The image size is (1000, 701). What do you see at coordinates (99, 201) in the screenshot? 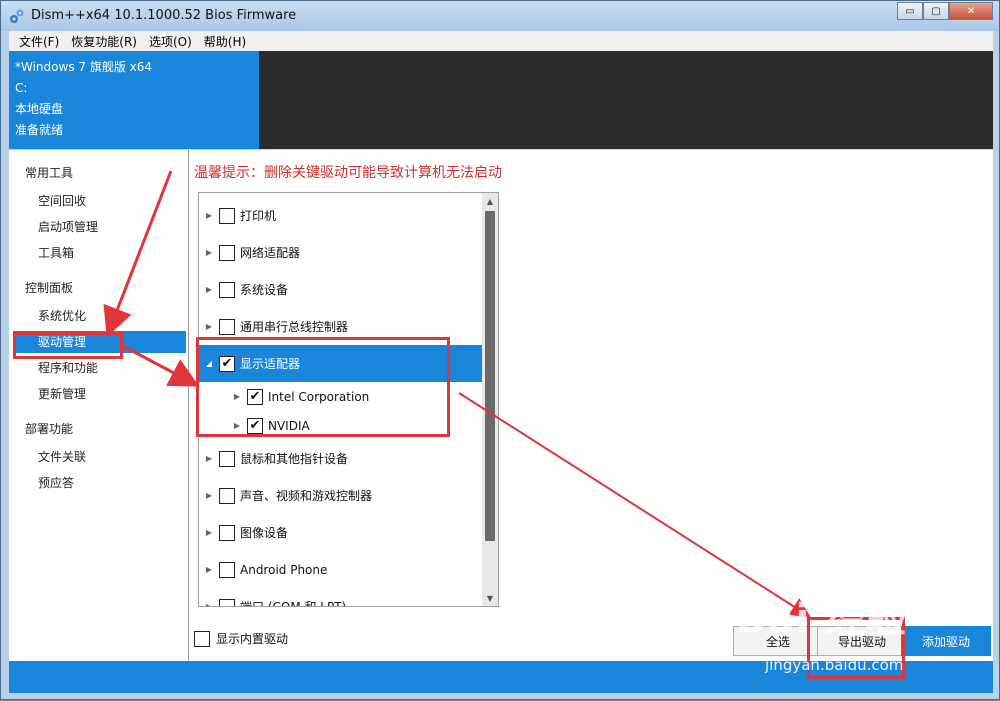
I see `sidebar-item-space-cleanup: 空间回收` at bounding box center [99, 201].